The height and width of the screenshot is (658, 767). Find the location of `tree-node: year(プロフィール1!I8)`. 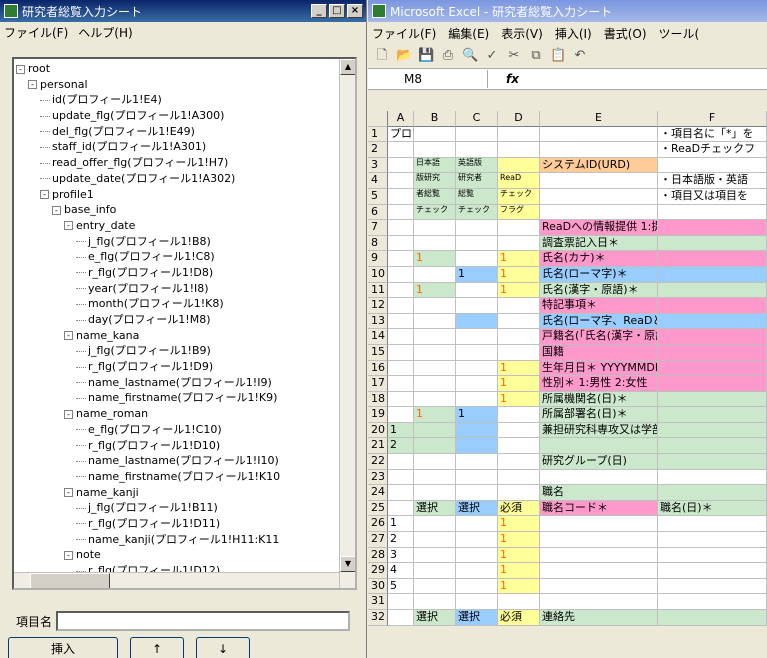

tree-node: year(プロフィール1!I8) is located at coordinates (178, 289).